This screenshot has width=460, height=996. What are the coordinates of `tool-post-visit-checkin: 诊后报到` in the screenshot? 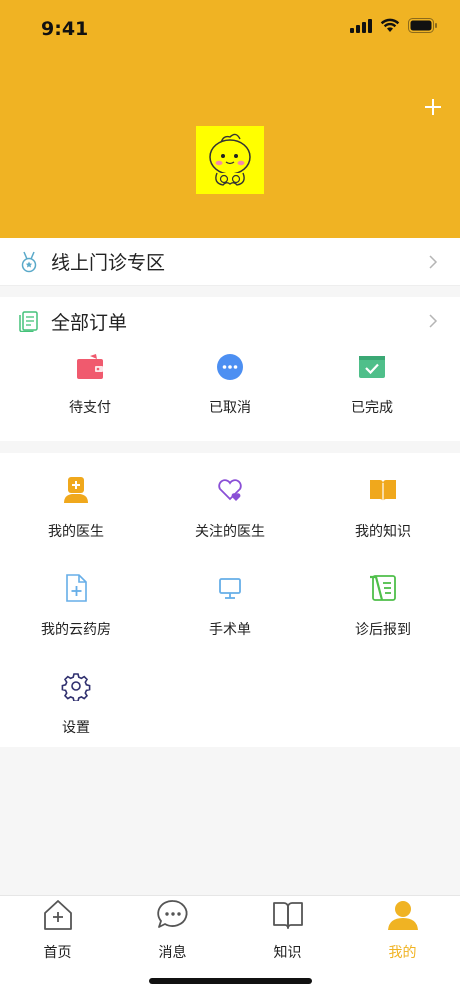 It's located at (383, 606).